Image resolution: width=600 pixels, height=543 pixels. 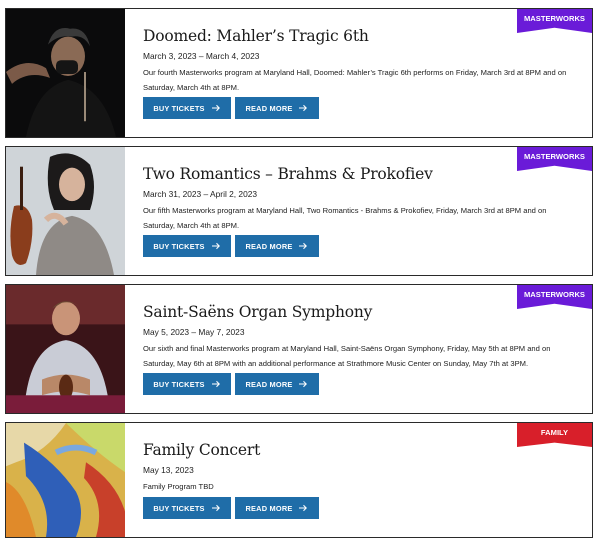 I want to click on event-image-abstract-art, so click(x=65, y=480).